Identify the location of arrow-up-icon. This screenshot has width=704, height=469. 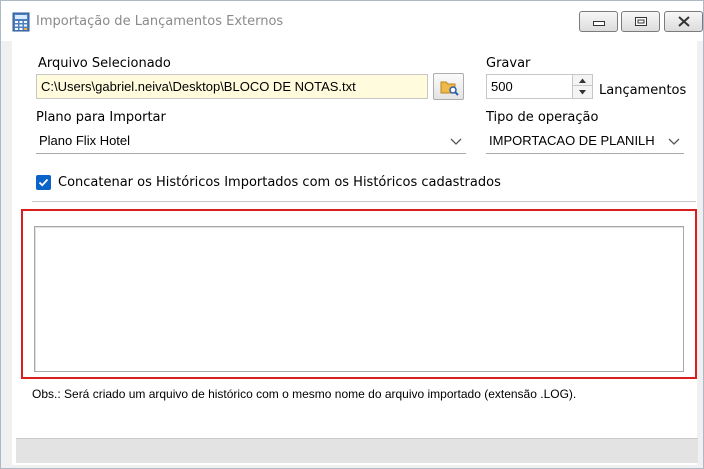
(582, 80).